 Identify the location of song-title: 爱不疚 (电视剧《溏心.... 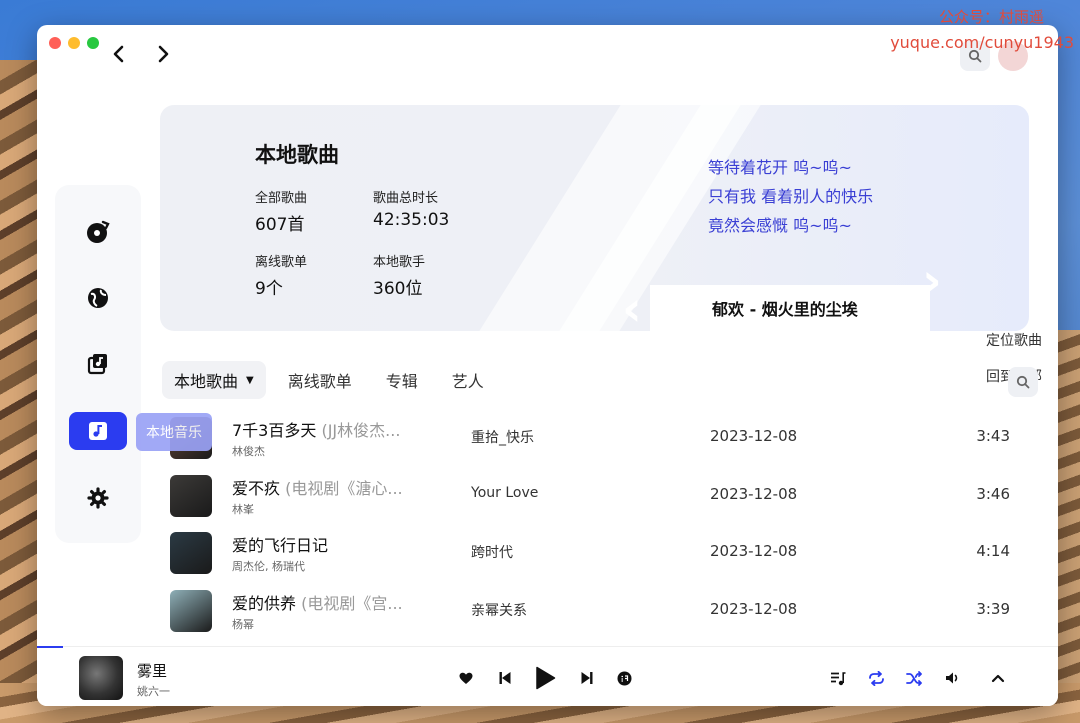
(317, 487).